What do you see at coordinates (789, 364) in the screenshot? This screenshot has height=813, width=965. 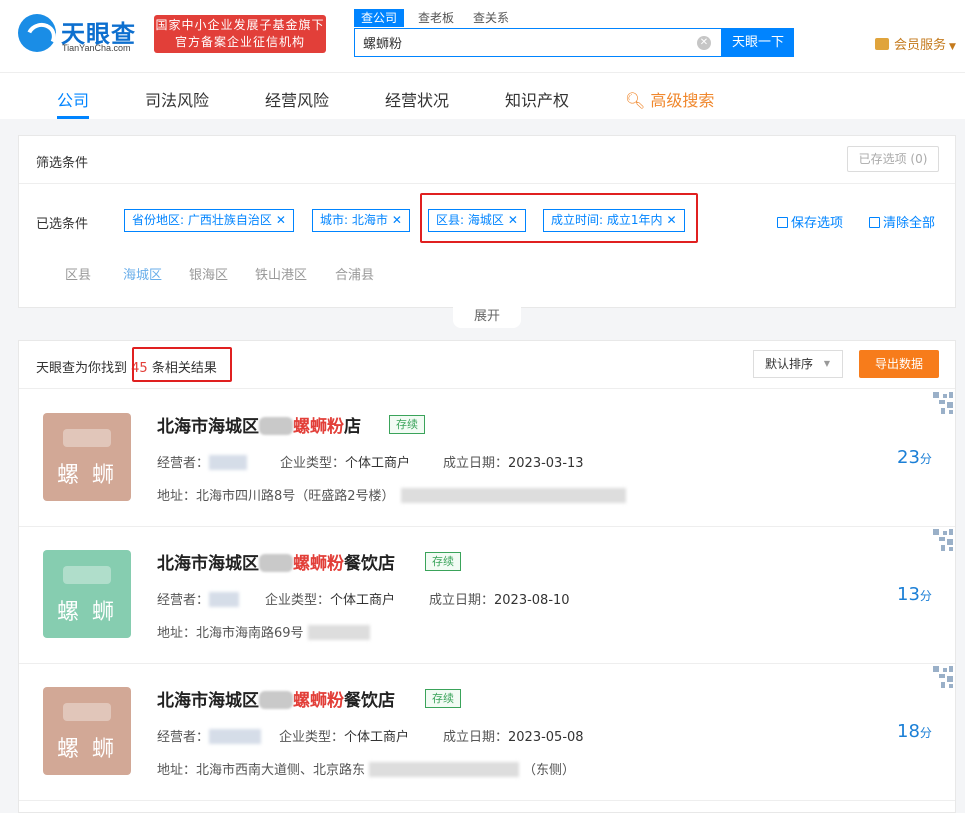 I see `sort-label: 默认排序` at bounding box center [789, 364].